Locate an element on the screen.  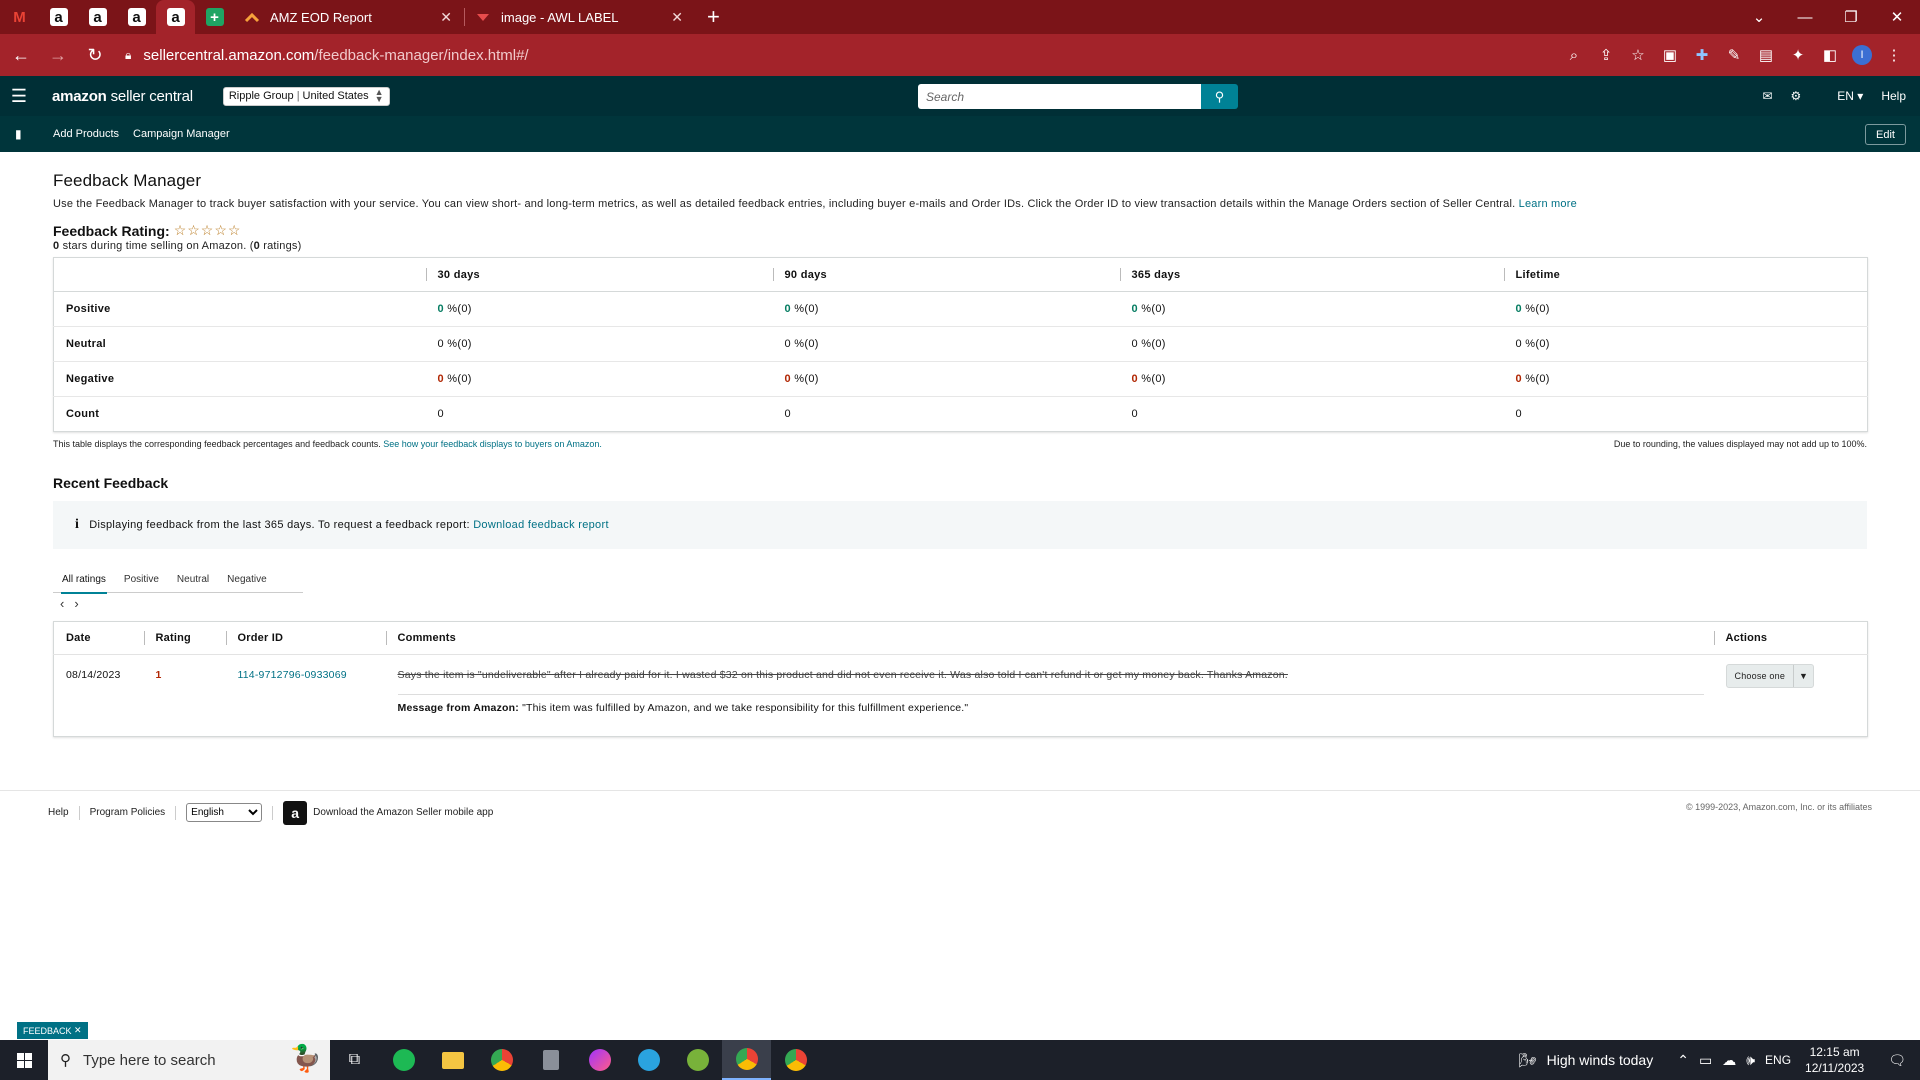
tab-all-ratings: All ratings is located at coordinates (84, 579).